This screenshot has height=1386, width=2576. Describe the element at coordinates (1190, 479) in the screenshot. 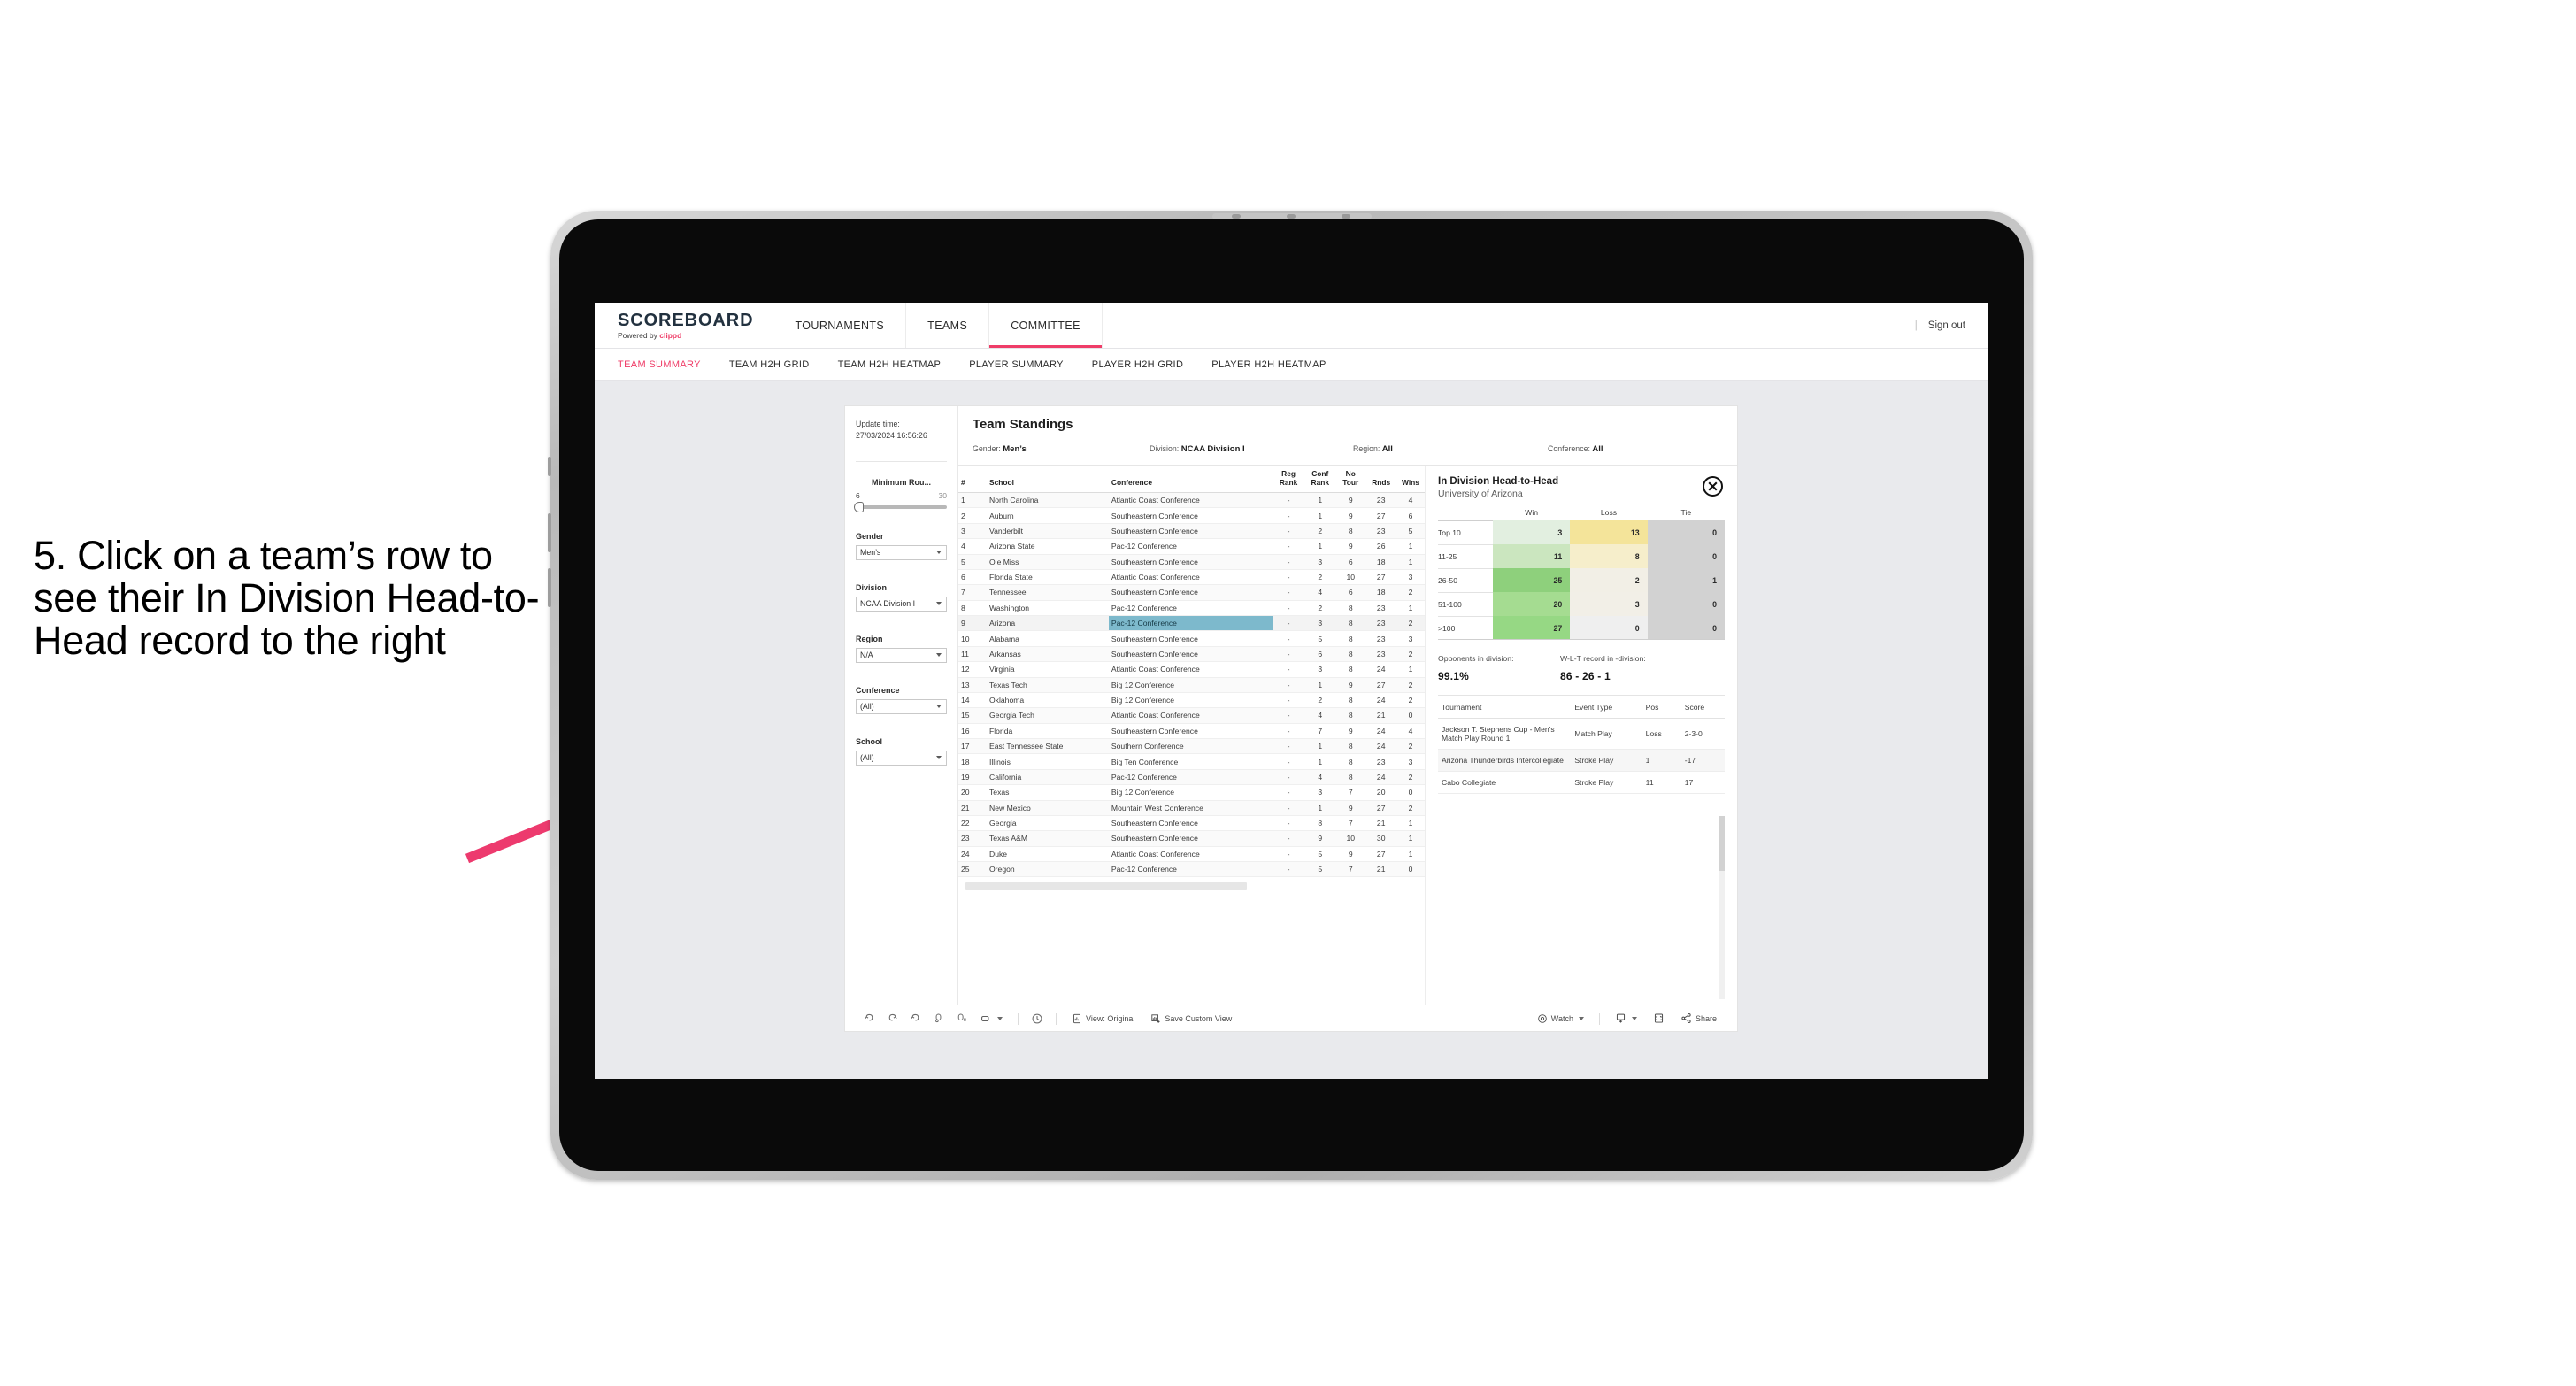

I see `col-conference: Conference` at that location.